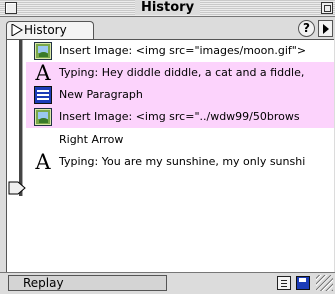 This screenshot has height=294, width=335. I want to click on resize-grip-icon, so click(324, 283).